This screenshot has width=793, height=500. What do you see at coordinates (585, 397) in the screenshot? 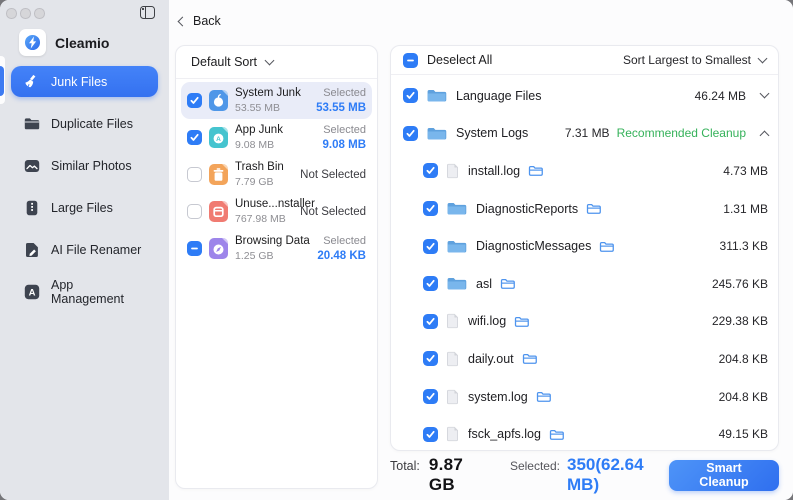
I see `file-row: system.log 204.8 KB` at bounding box center [585, 397].